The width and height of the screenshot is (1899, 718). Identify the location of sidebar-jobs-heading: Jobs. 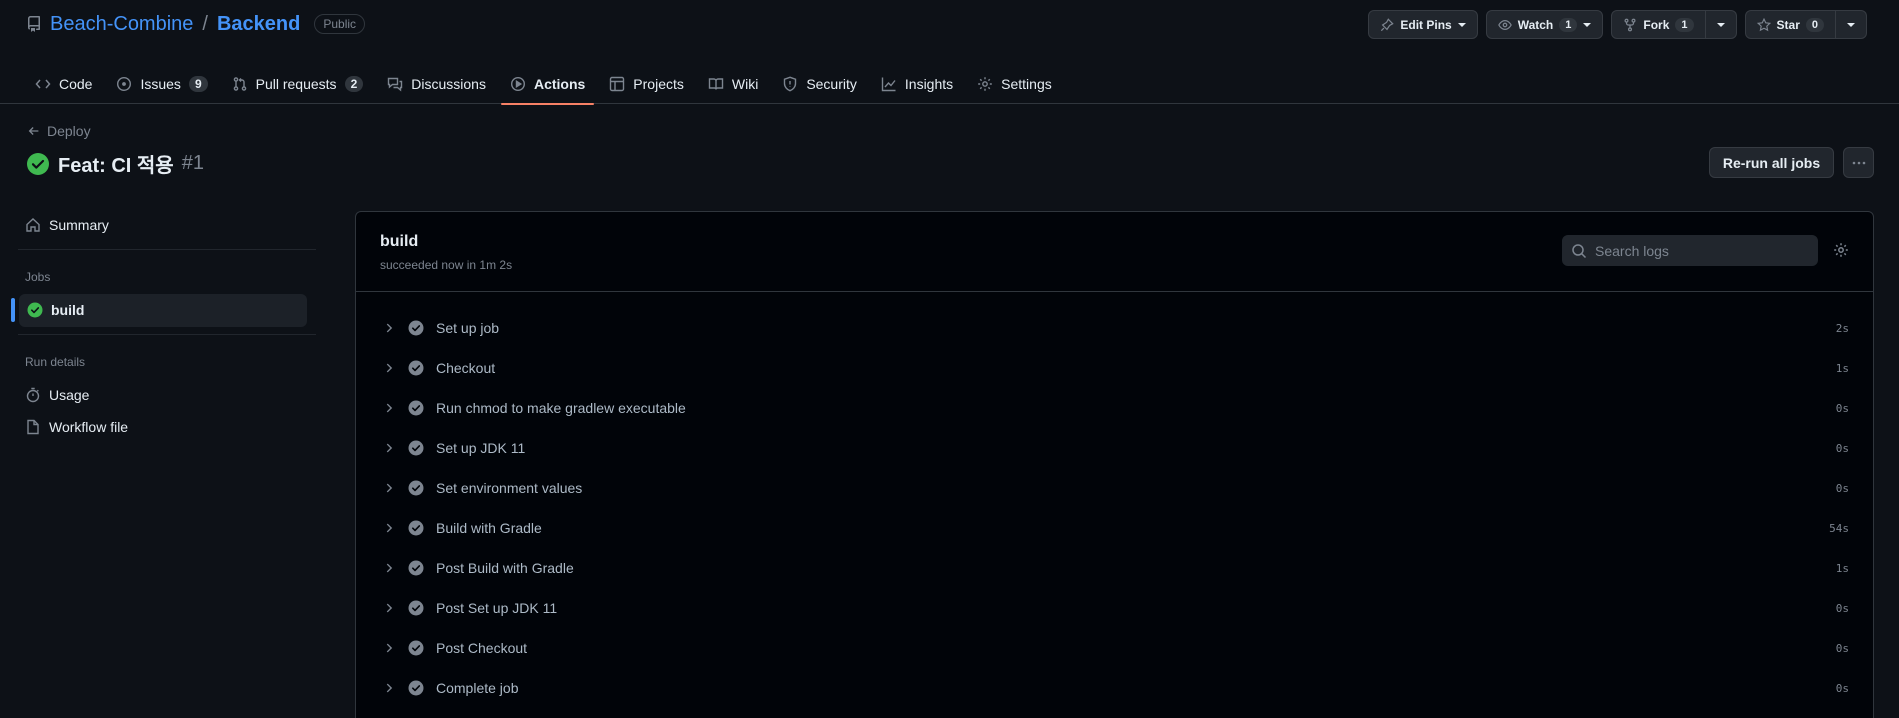
(38, 277).